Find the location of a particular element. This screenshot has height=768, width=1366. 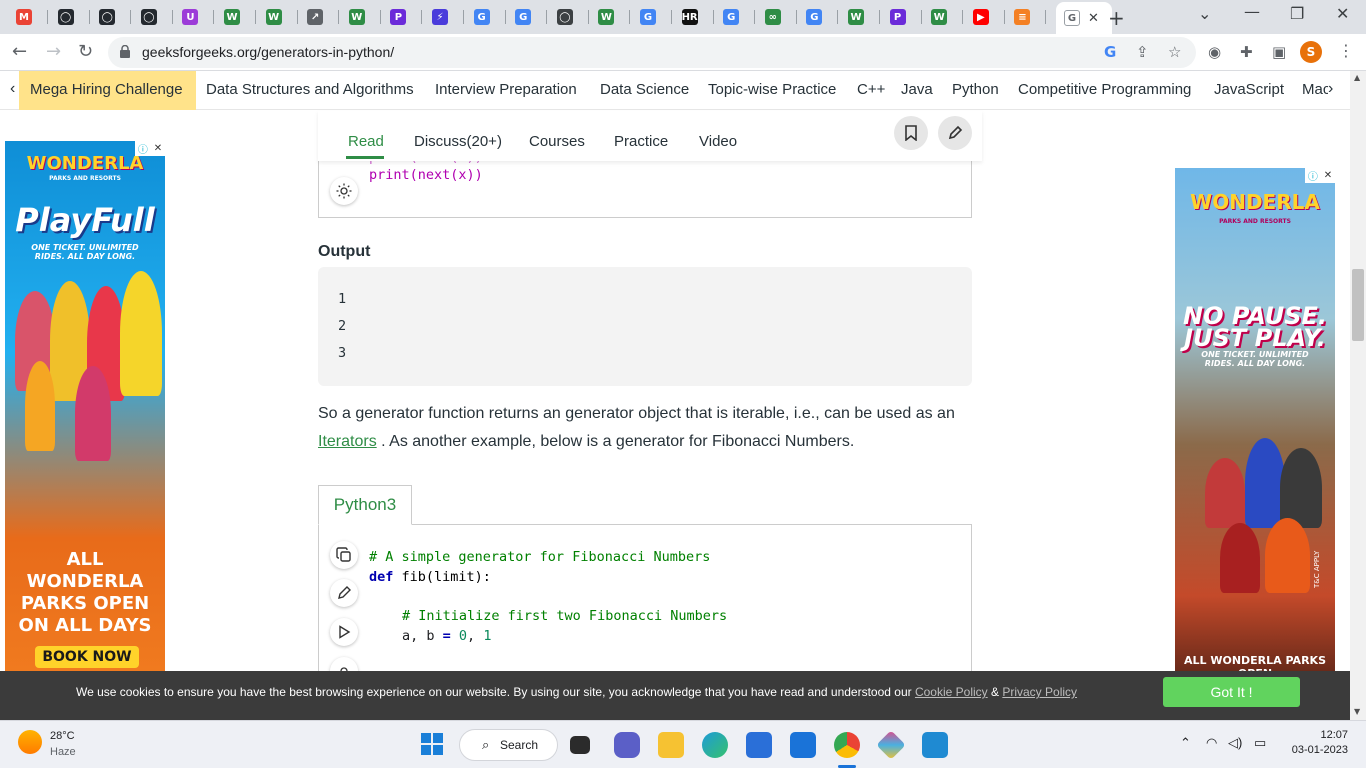

nav-item-topic-practice: Topic-wise Practice is located at coordinates (772, 89).